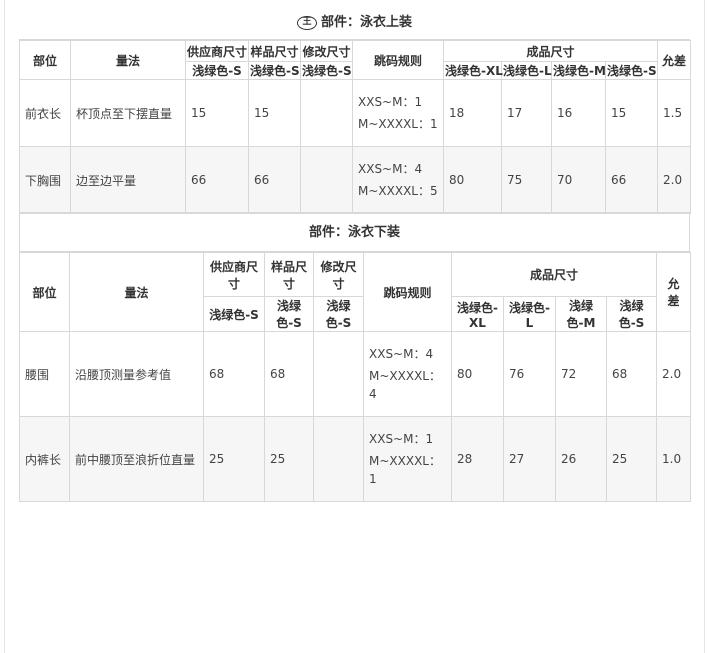 This screenshot has height=653, width=709. What do you see at coordinates (405, 385) in the screenshot?
I see `rule-line: M~XXXXL：4` at bounding box center [405, 385].